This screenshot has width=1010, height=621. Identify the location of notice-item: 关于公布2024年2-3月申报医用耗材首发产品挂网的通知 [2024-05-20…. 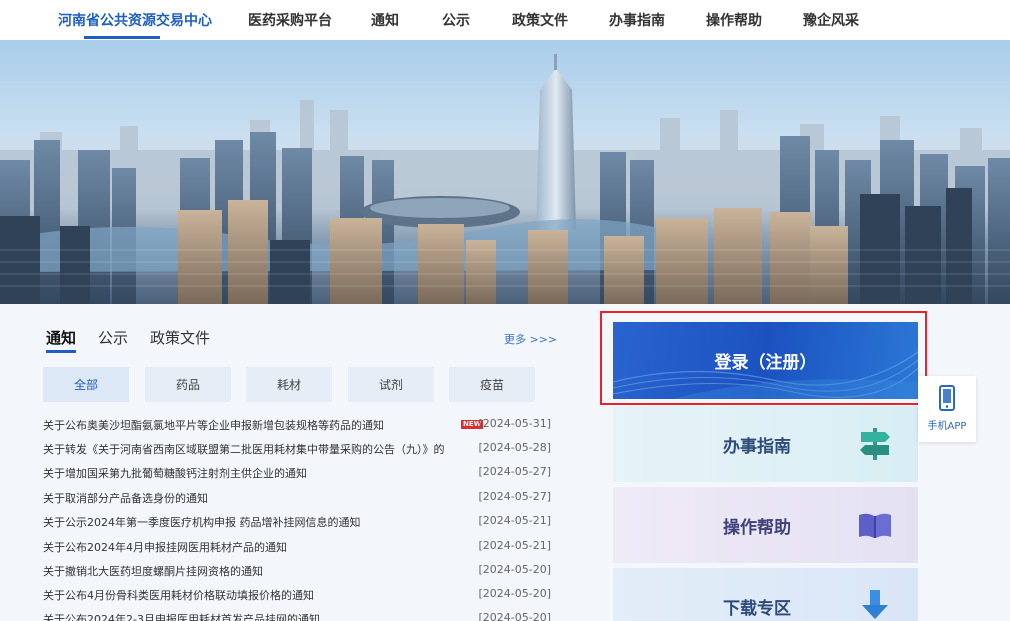
(297, 616).